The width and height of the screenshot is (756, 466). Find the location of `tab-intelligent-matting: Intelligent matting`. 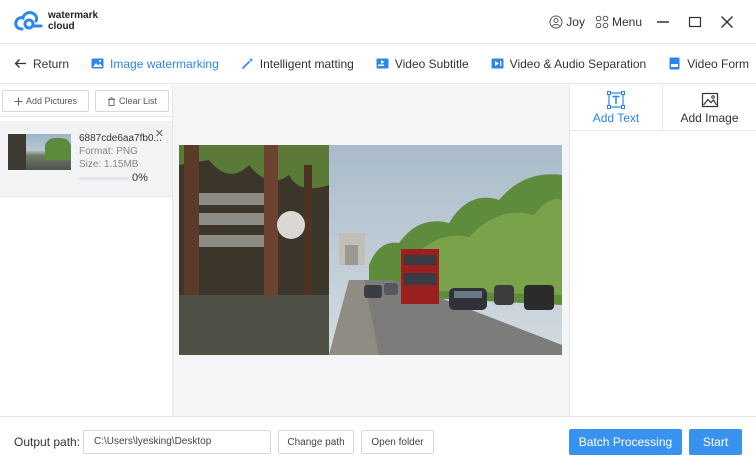

tab-intelligent-matting: Intelligent matting is located at coordinates (297, 63).